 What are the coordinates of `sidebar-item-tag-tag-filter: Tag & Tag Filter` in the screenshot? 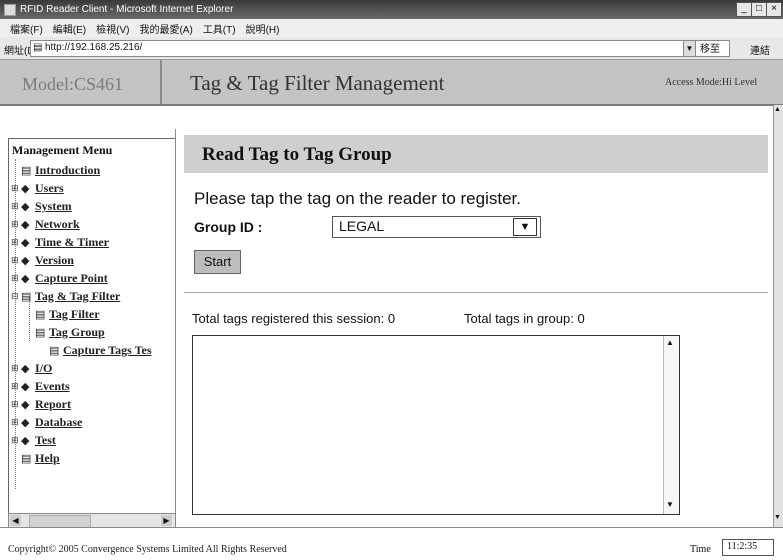 It's located at (77, 296).